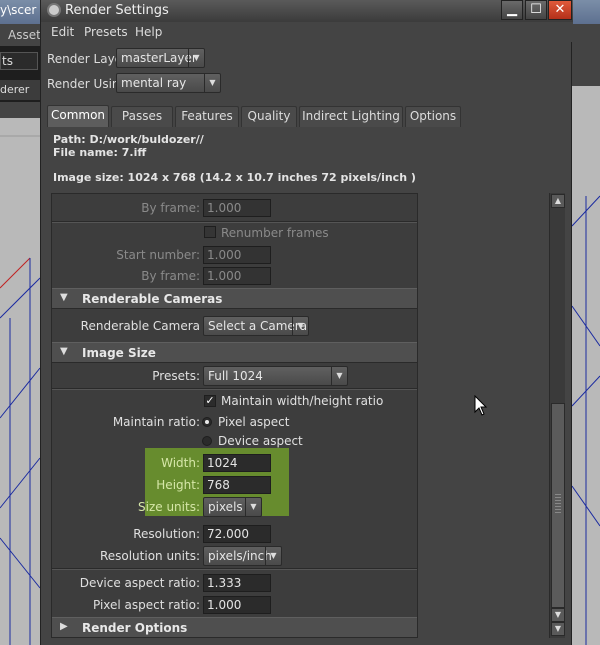 The height and width of the screenshot is (645, 600). I want to click on by-frame-field-2: 1.000, so click(237, 276).